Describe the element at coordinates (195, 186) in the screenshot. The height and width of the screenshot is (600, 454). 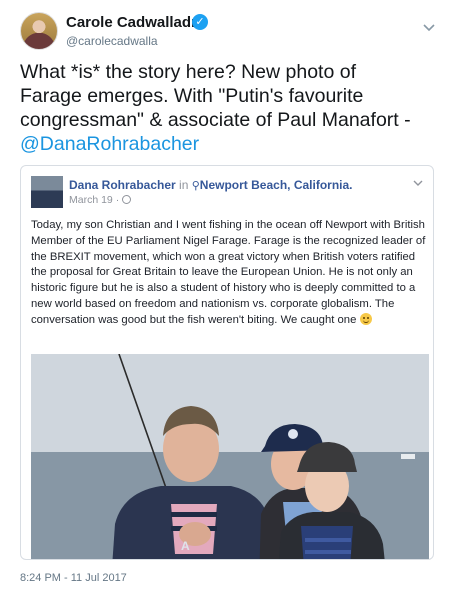
I see `location-pin-icon: ⚲` at that location.